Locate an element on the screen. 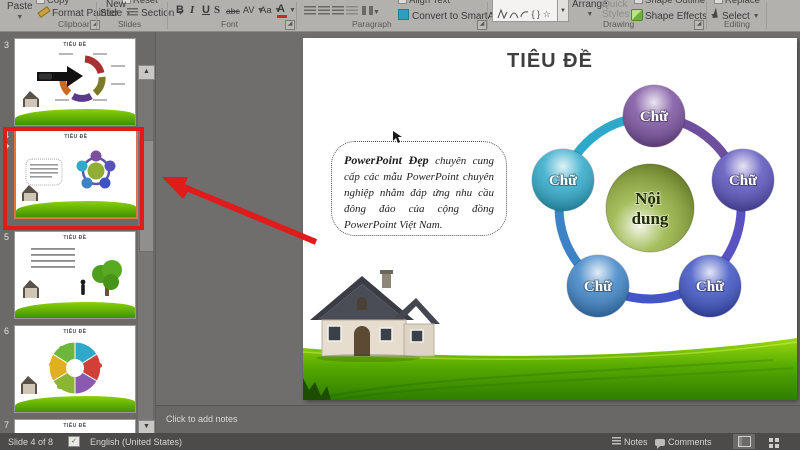  font-color-swatch is located at coordinates (282, 16).